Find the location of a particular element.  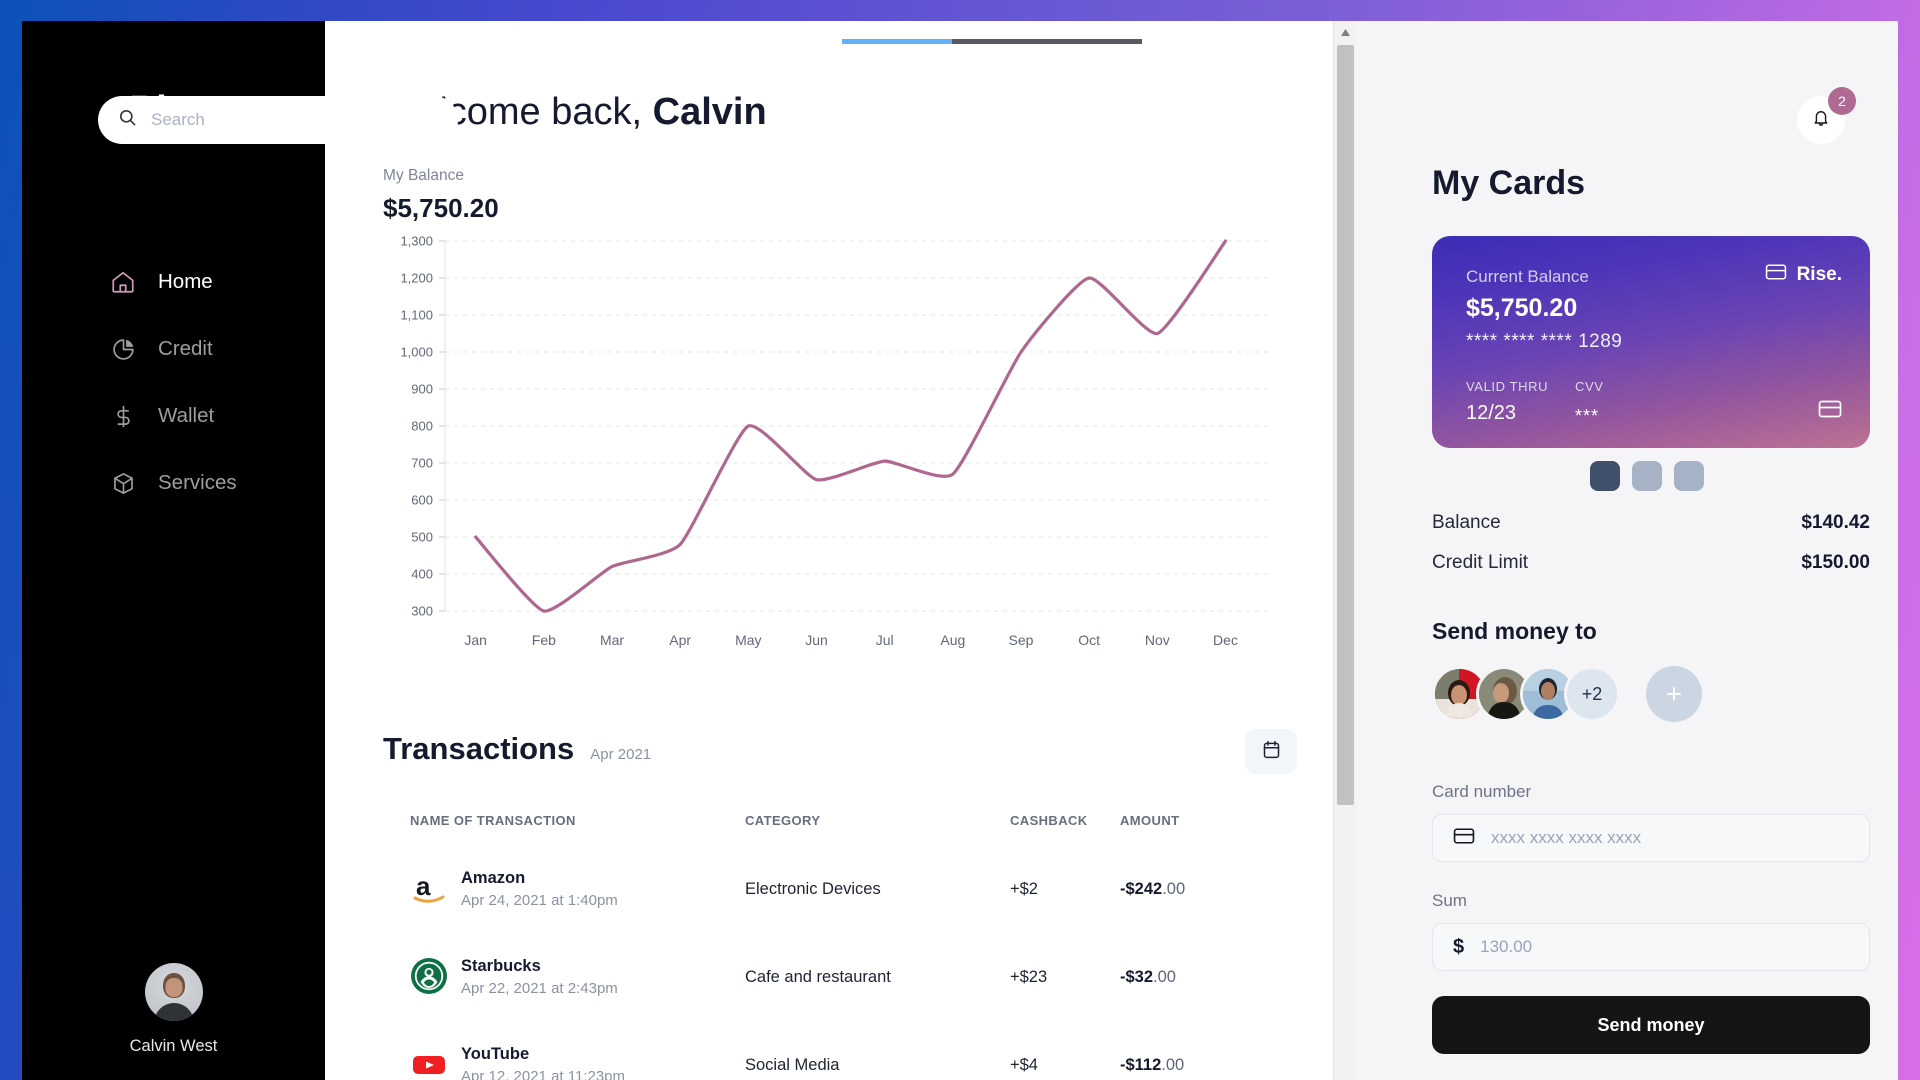

search-input is located at coordinates (291, 120).